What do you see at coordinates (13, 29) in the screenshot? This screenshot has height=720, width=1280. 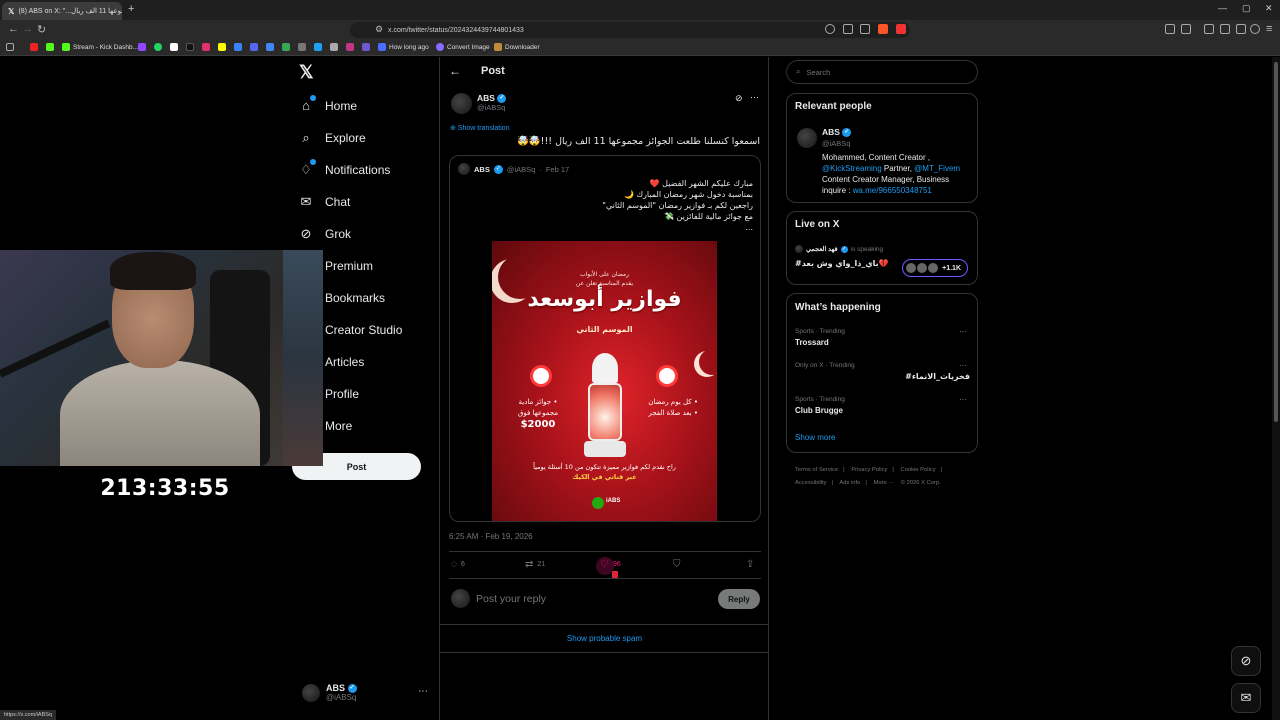 I see `back-nav-icon: ←` at bounding box center [13, 29].